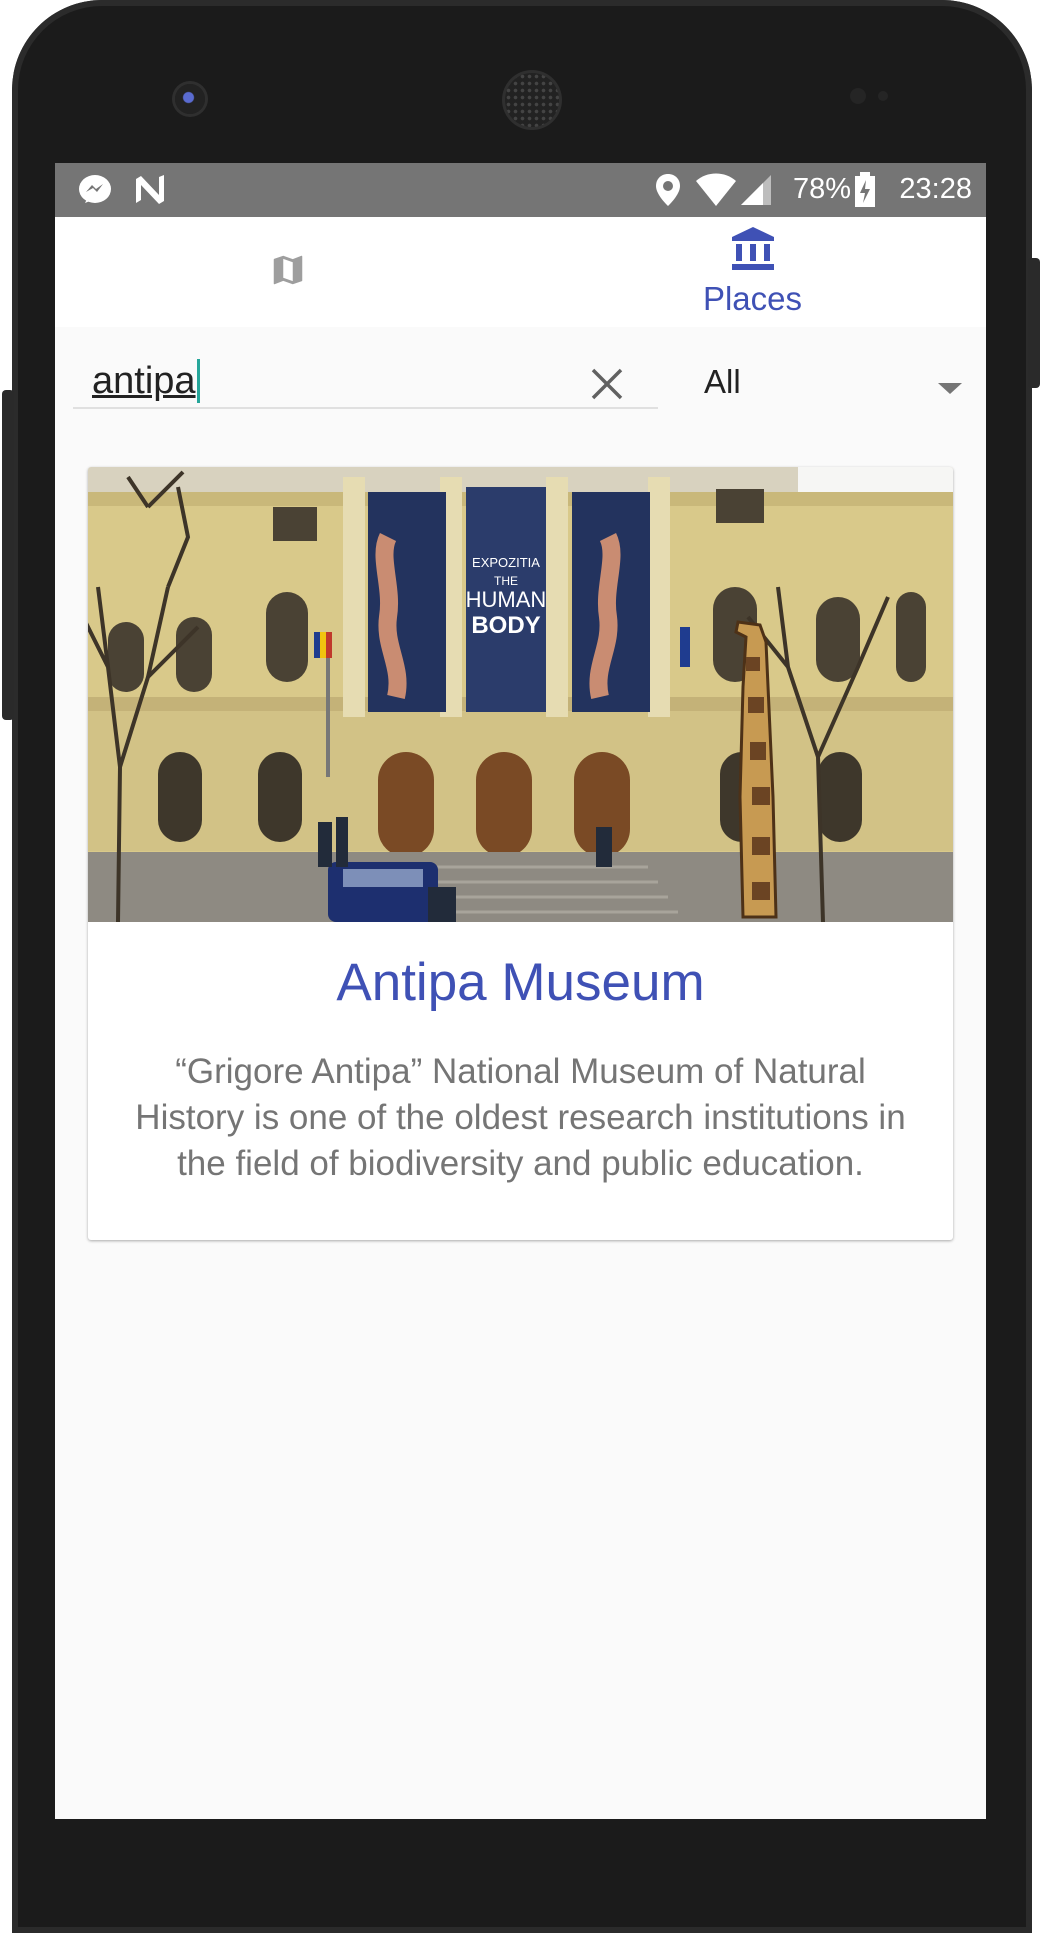  I want to click on status-bar: 78% 23:28, so click(520, 190).